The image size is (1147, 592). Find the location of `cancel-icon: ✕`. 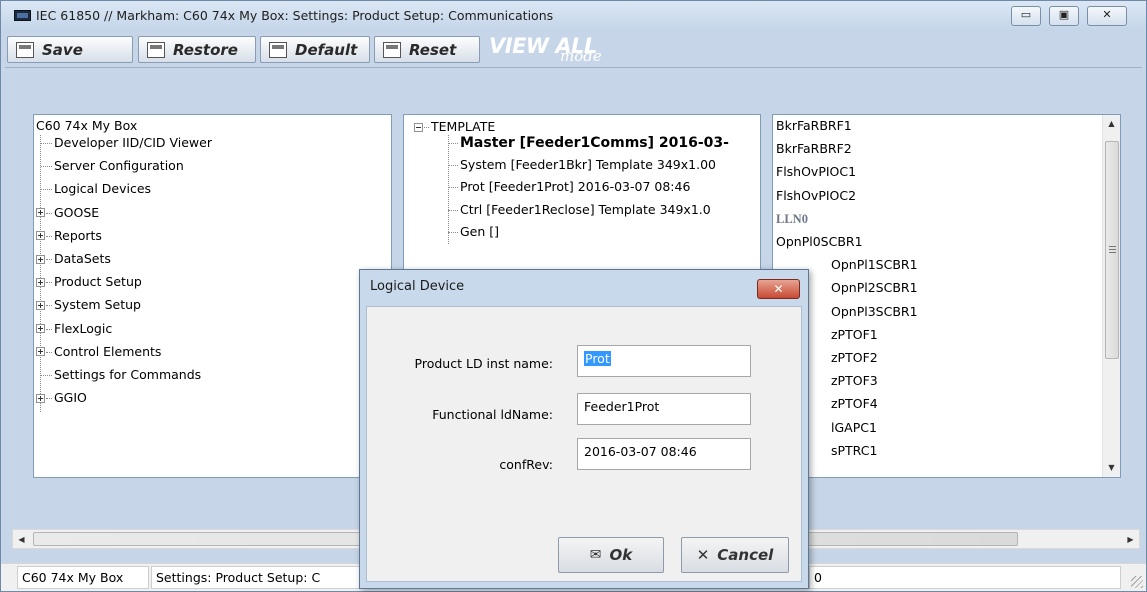

cancel-icon: ✕ is located at coordinates (703, 555).